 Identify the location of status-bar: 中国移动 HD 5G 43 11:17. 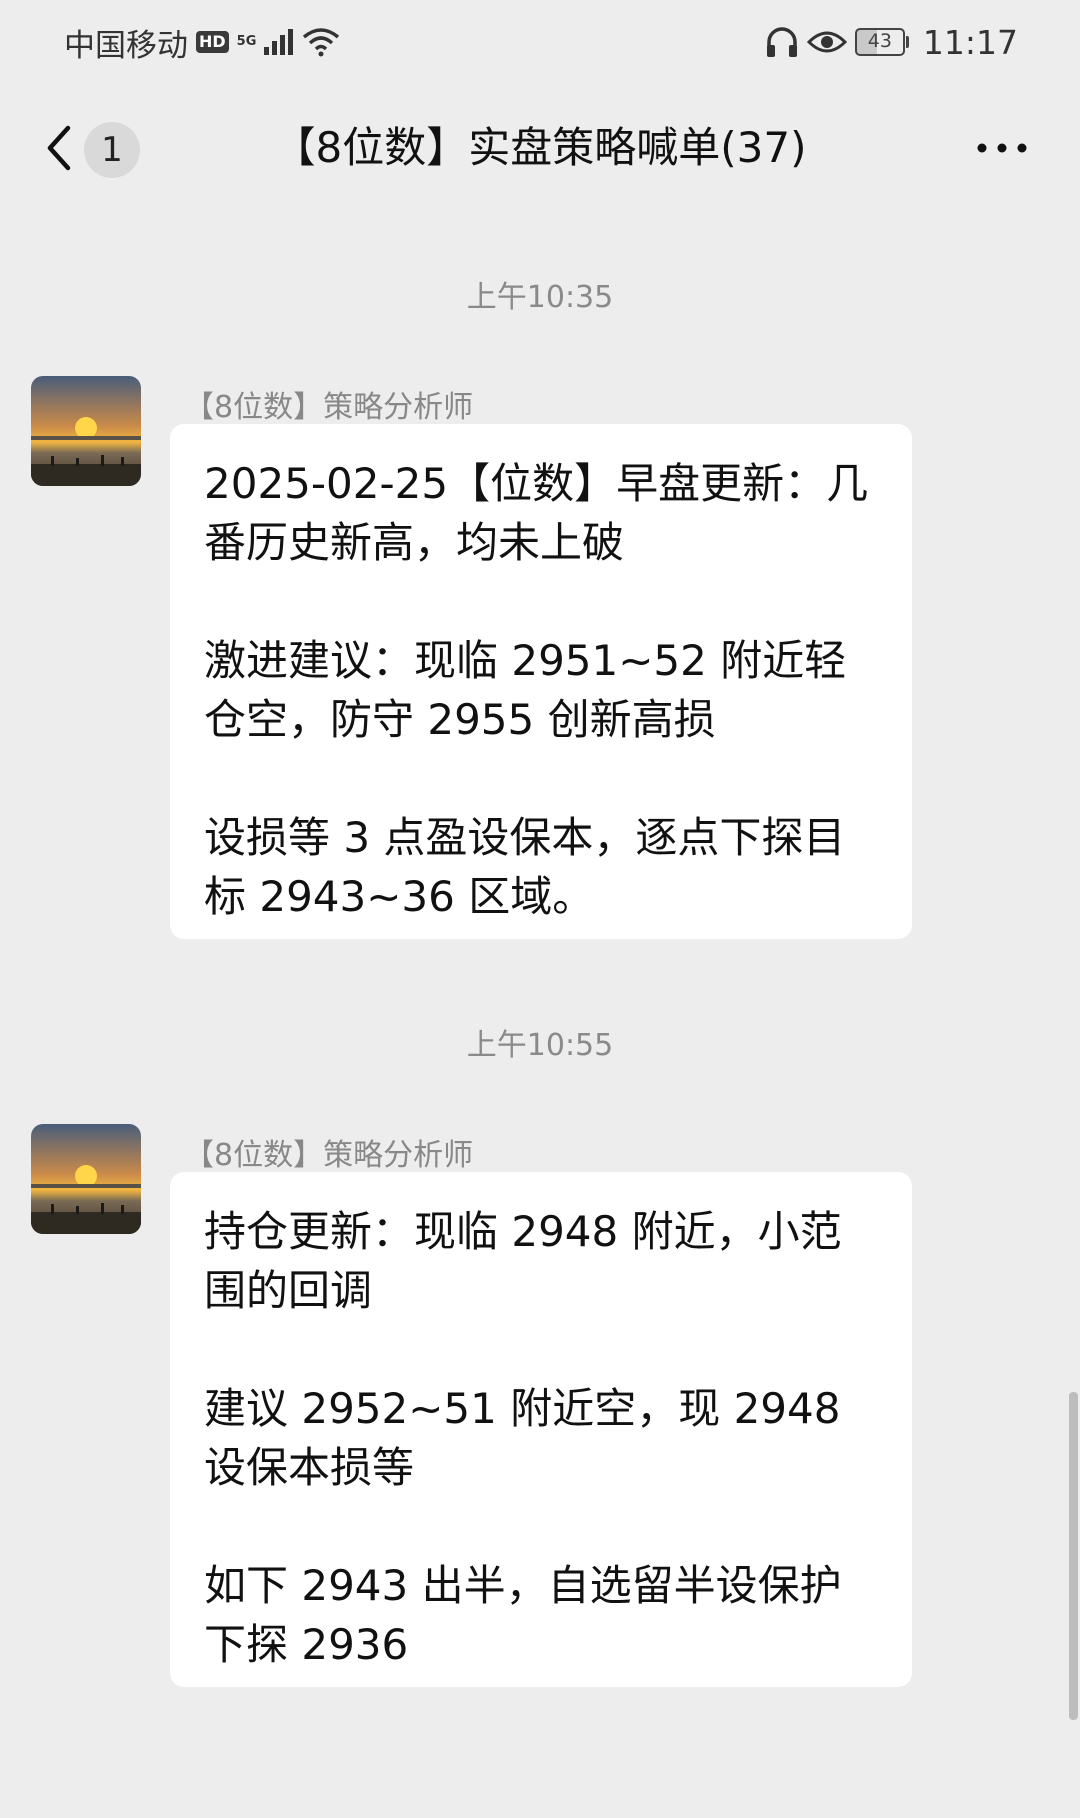
(540, 42).